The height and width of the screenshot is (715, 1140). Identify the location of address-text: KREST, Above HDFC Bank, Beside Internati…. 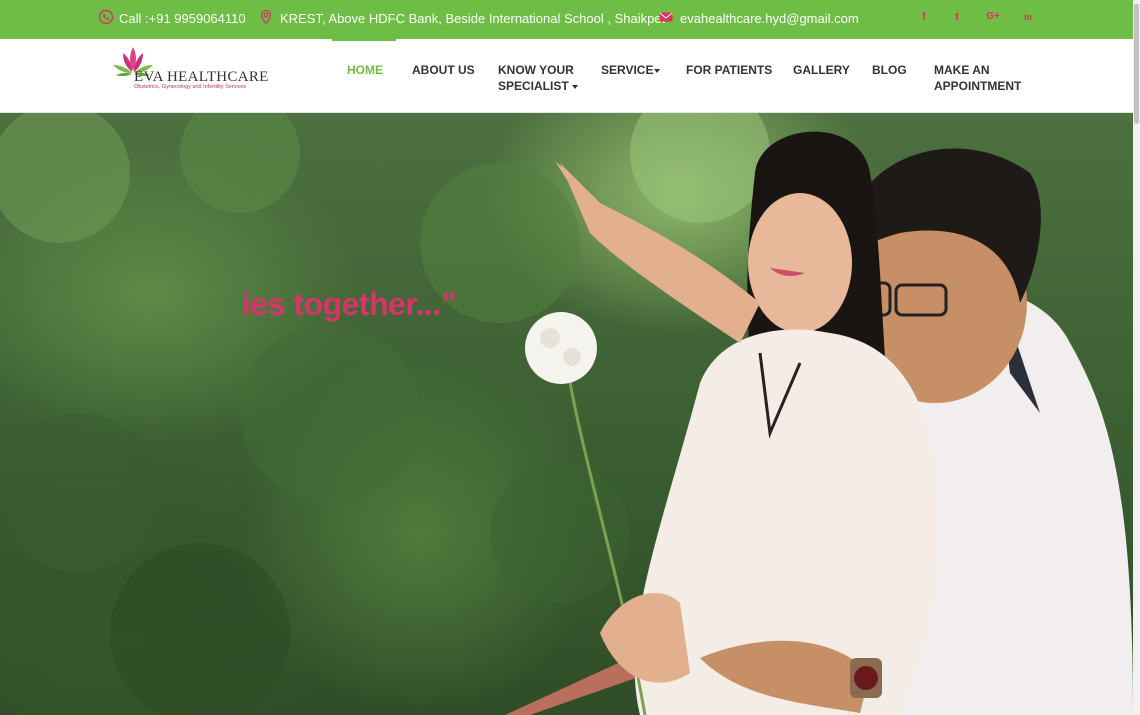
(473, 18).